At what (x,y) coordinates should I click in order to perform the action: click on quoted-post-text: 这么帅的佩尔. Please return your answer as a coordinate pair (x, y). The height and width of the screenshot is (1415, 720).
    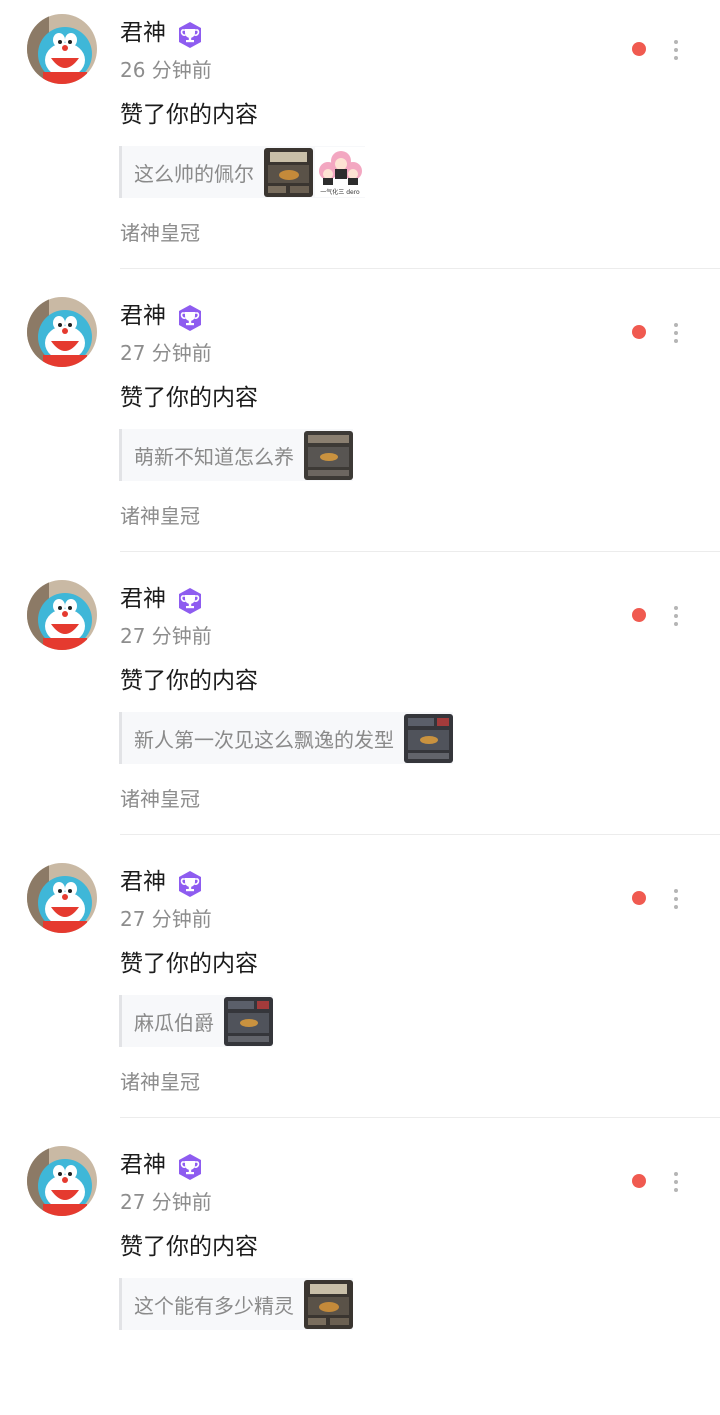
    Looking at the image, I should click on (194, 173).